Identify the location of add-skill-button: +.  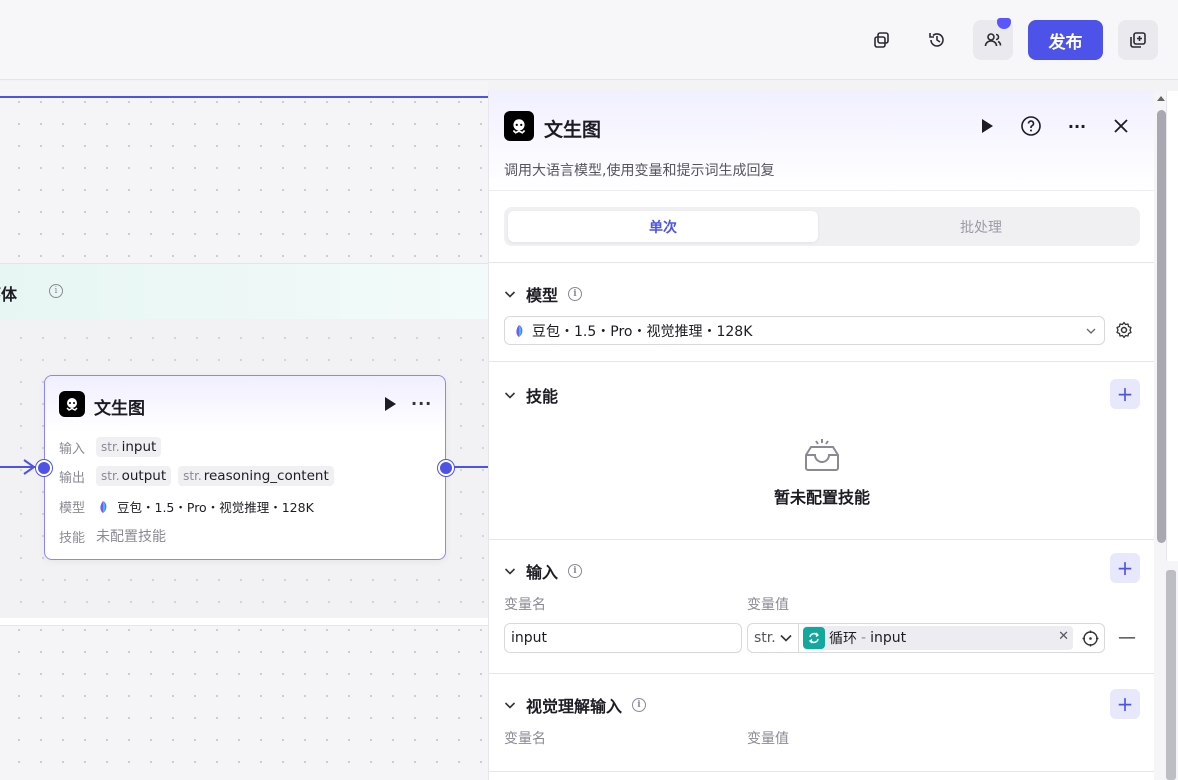
(1125, 394).